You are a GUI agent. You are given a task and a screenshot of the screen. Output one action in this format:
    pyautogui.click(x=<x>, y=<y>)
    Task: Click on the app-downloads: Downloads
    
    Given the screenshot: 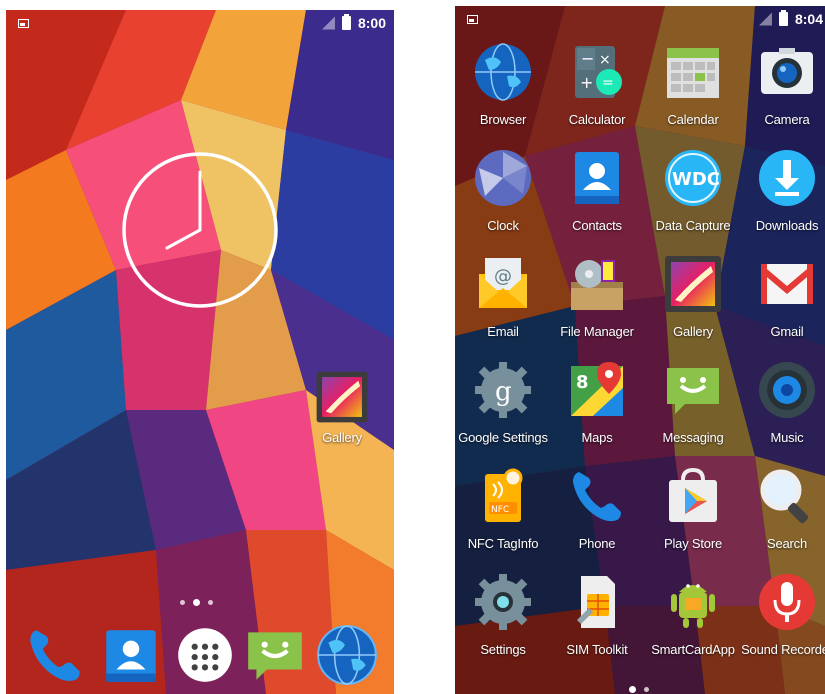 What is the action you would take?
    pyautogui.click(x=782, y=199)
    